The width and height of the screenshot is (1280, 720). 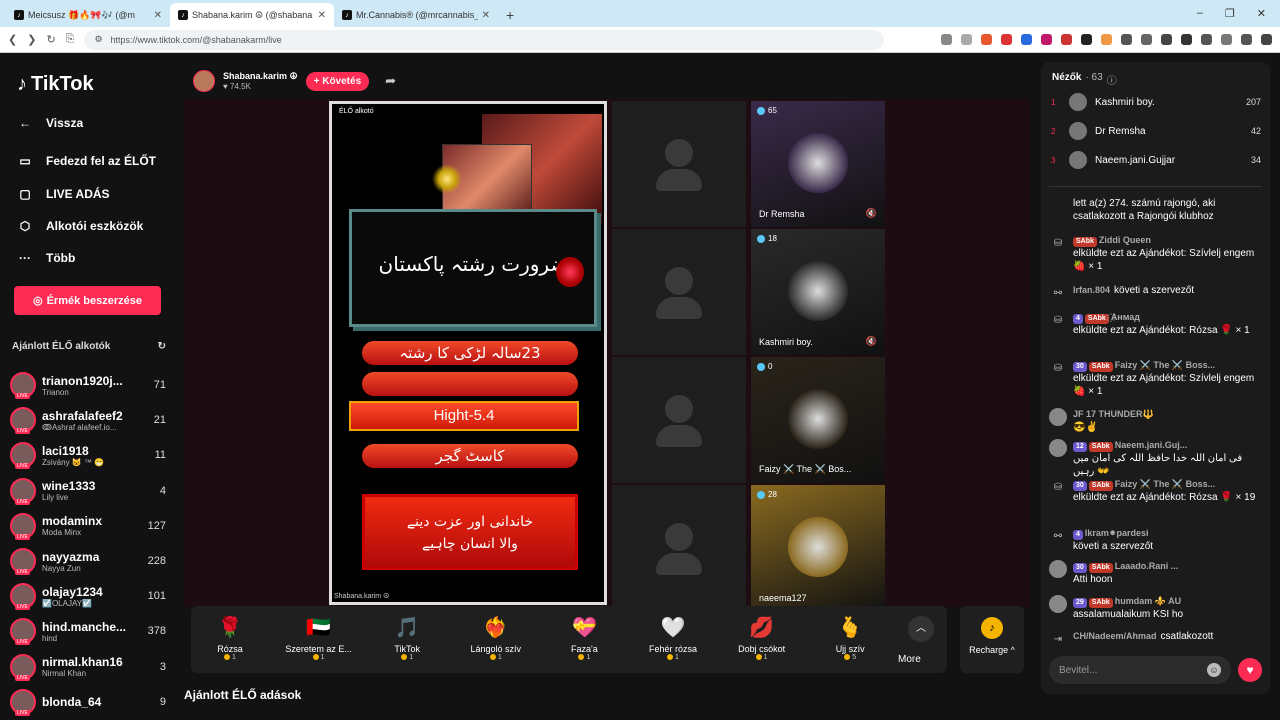 I want to click on creator-item: LIVE laci1918 Zsivány 😺 ™ 😁 11, so click(x=88, y=455).